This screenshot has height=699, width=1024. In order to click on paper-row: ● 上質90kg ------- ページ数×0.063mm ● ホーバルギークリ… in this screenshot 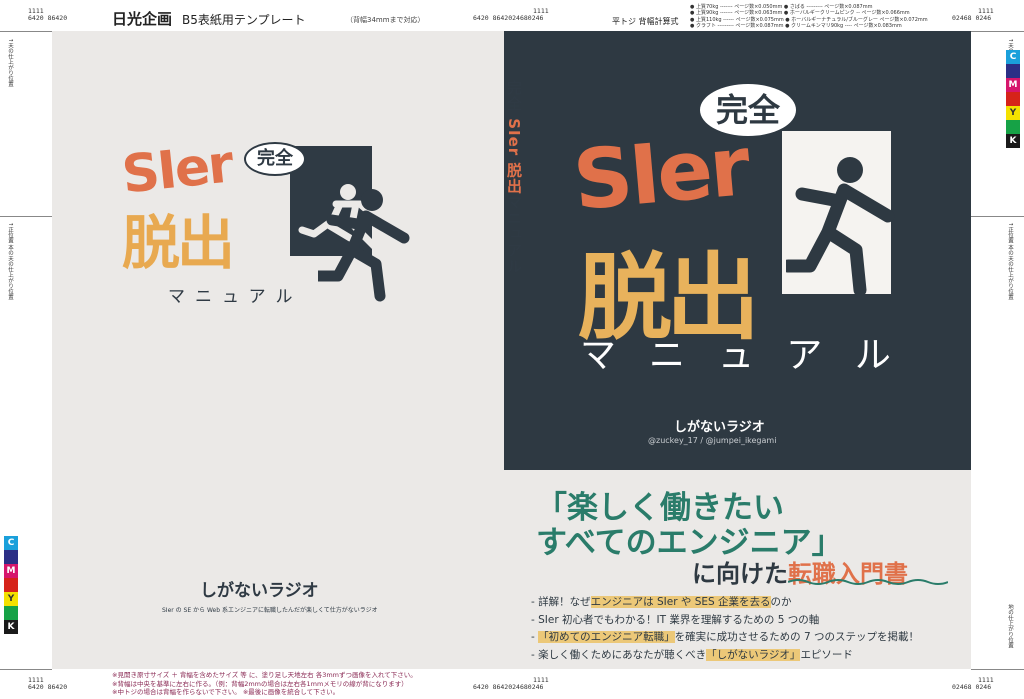, I will do `click(800, 13)`.